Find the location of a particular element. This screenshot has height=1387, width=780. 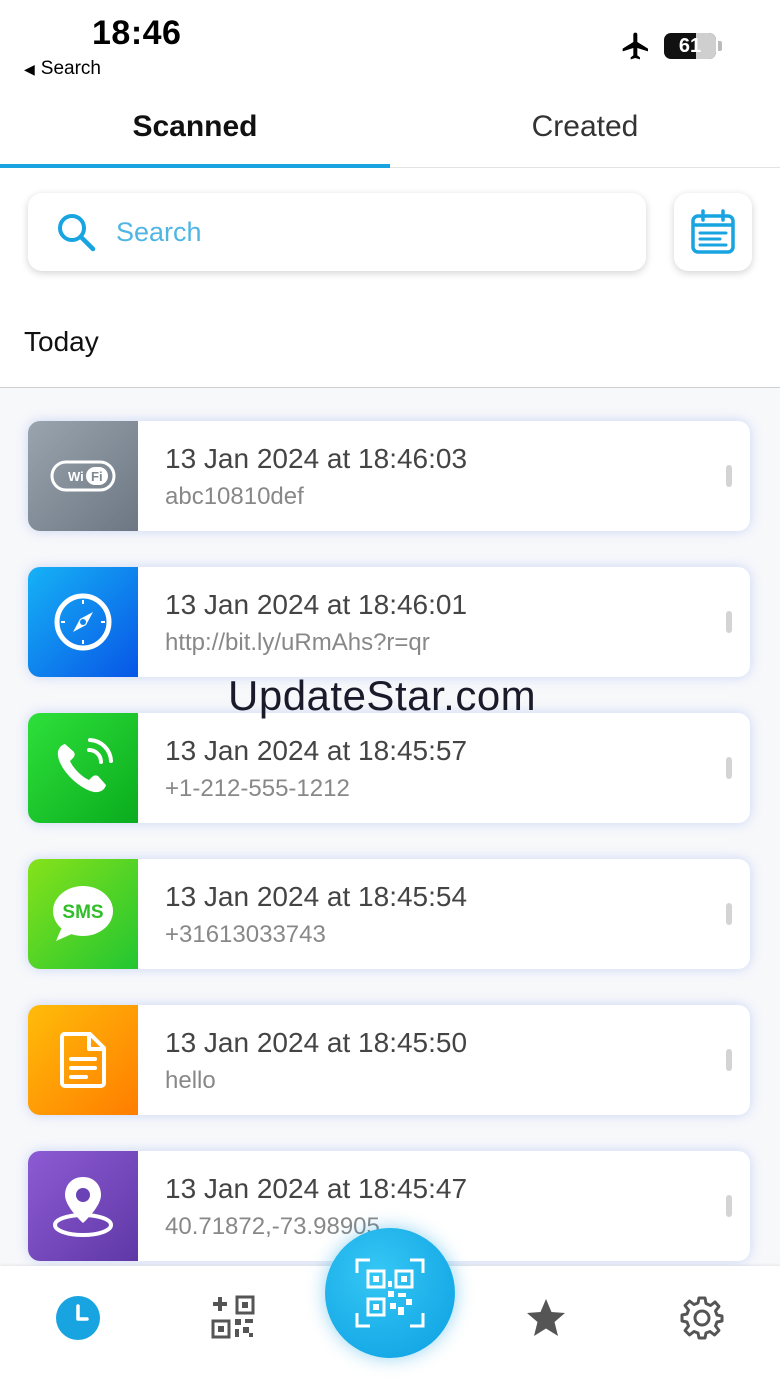

nav-favorites is located at coordinates (546, 1318).